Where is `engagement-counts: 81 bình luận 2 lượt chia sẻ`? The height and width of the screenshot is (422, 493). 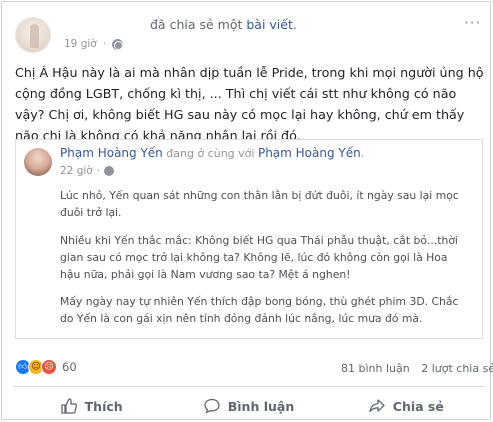 engagement-counts: 81 bình luận 2 lượt chia sẻ is located at coordinates (417, 368).